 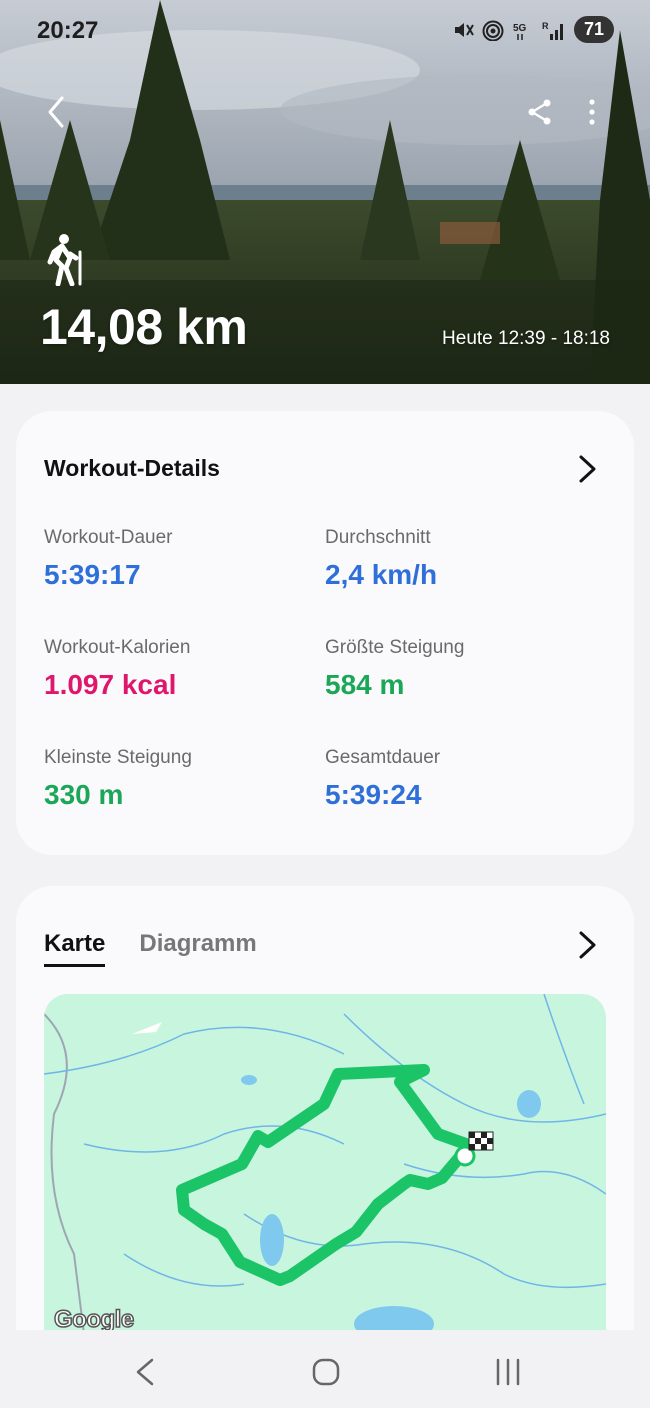 I want to click on signal-icon: R, so click(x=552, y=30).